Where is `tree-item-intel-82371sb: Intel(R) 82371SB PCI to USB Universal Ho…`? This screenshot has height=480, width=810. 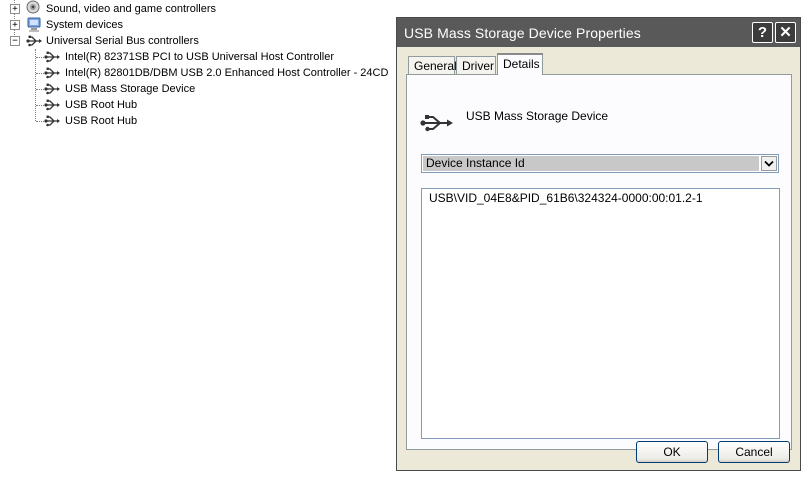
tree-item-intel-82371sb: Intel(R) 82371SB PCI to USB Universal Ho… is located at coordinates (190, 57).